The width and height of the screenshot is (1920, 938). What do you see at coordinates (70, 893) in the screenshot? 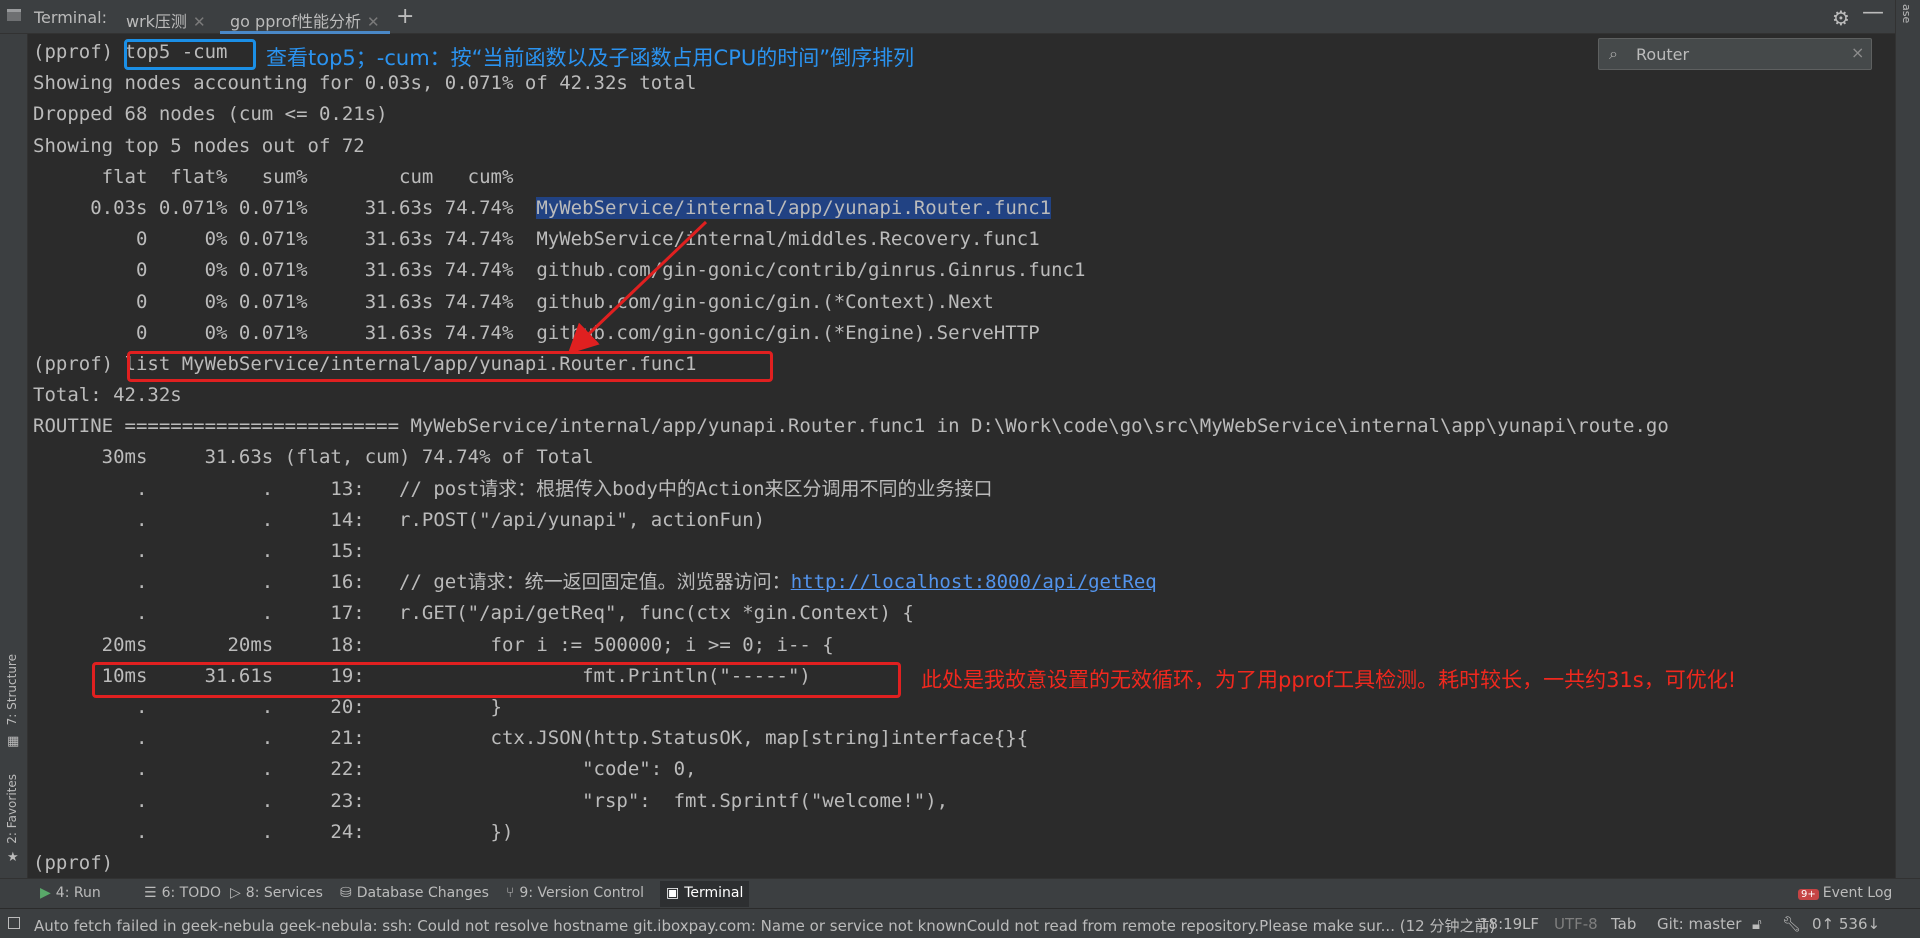
I see `run-toolwindow: ▶ 4: Run` at bounding box center [70, 893].